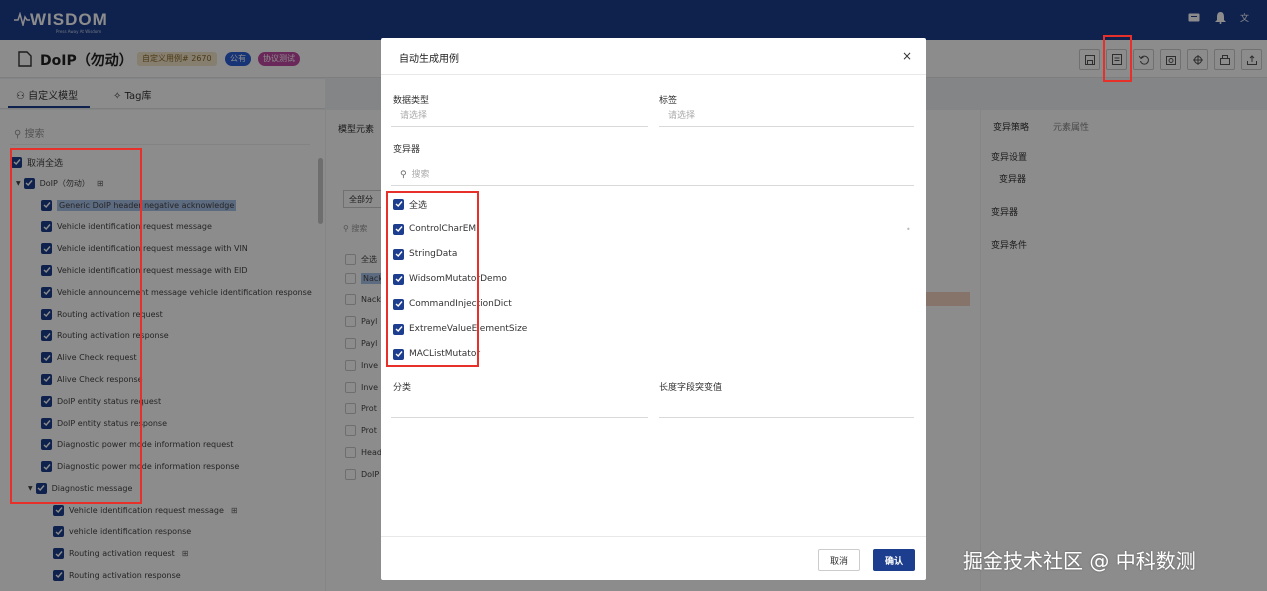 This screenshot has height=591, width=1267. Describe the element at coordinates (839, 560) in the screenshot. I see `cancel-button: 取消` at that location.